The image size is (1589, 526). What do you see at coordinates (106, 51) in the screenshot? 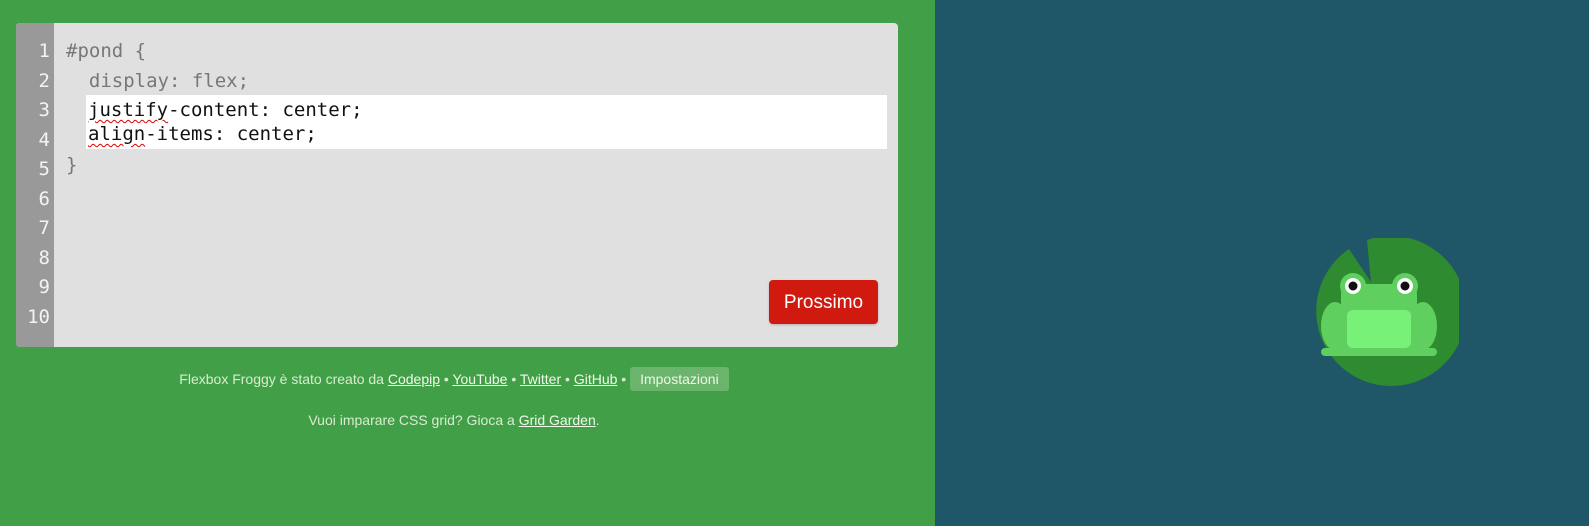
I see `code-line-selector: #pond {` at bounding box center [106, 51].